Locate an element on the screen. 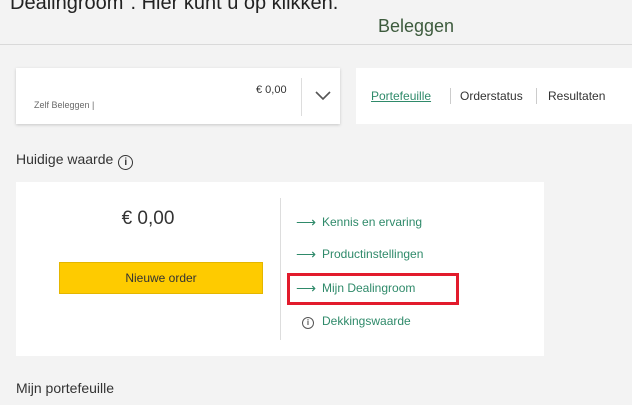 This screenshot has height=405, width=632. card-divider is located at coordinates (280, 269).